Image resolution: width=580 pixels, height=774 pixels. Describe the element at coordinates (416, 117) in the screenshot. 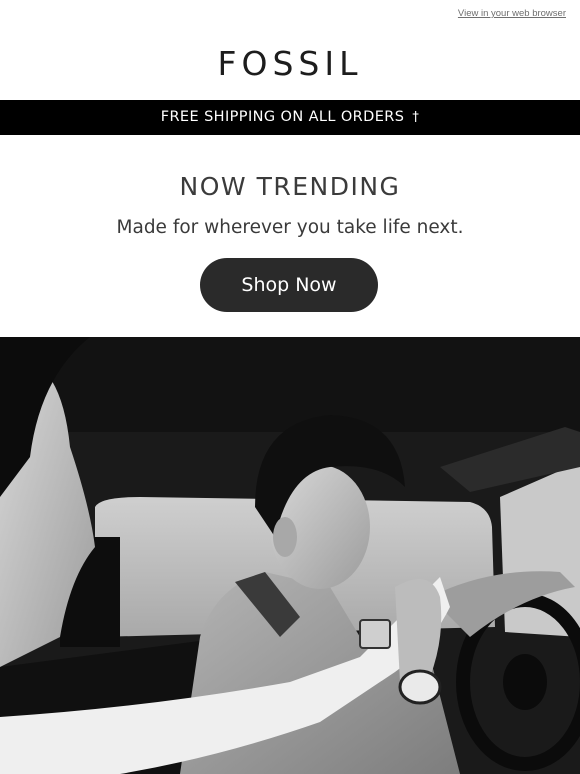

I see `promo-dagger-symbol: †` at that location.